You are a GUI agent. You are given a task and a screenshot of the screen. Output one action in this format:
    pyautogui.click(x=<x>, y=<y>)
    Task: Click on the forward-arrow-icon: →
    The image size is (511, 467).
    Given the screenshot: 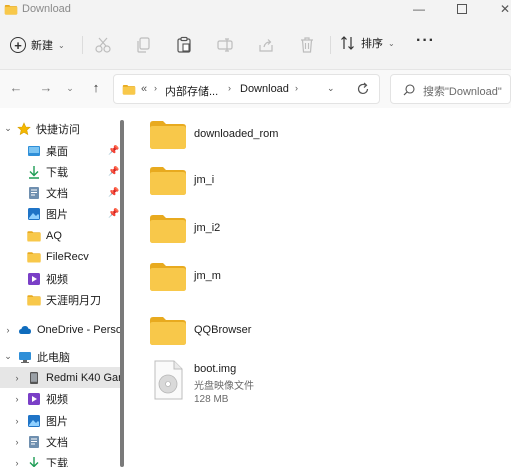 What is the action you would take?
    pyautogui.click(x=46, y=88)
    